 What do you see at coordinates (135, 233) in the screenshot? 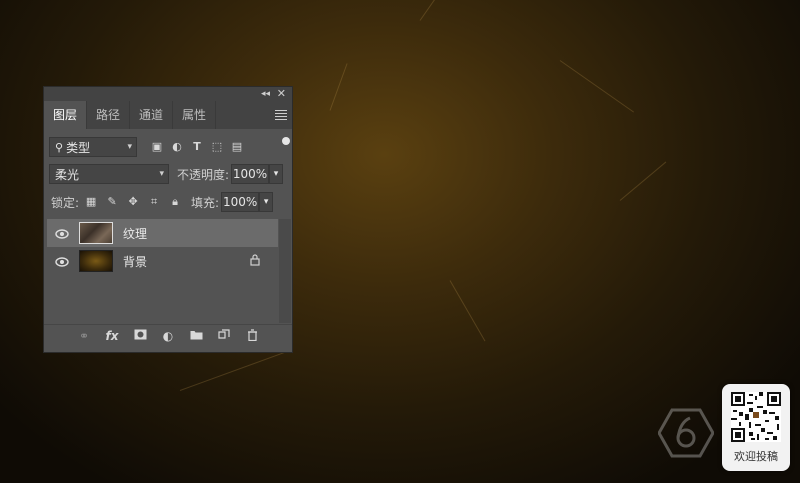
I see `layer-name: 纹理` at bounding box center [135, 233].